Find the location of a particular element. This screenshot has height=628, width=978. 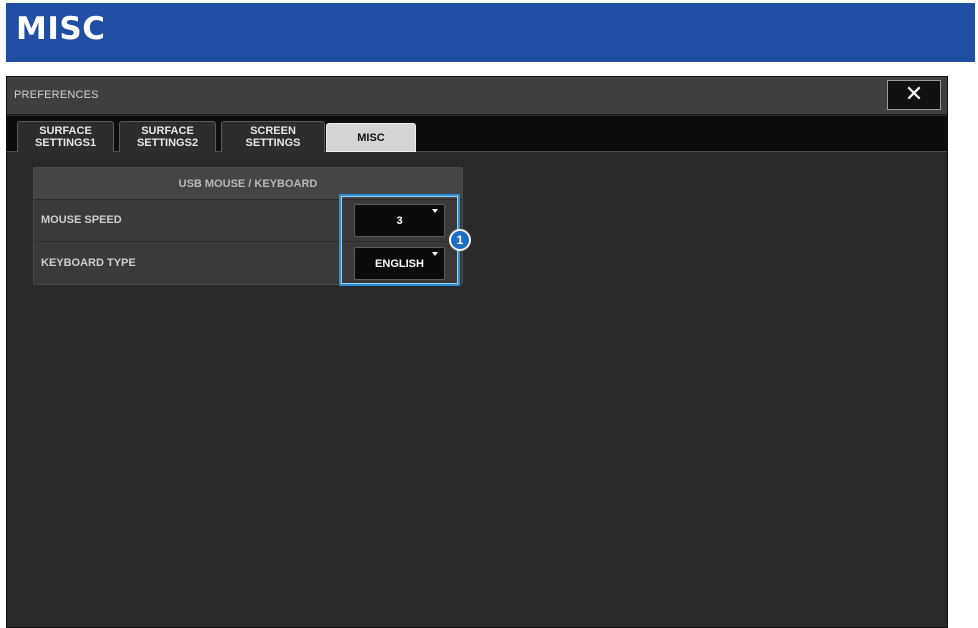

window-header: PREFERENCES ✕ is located at coordinates (477, 96).